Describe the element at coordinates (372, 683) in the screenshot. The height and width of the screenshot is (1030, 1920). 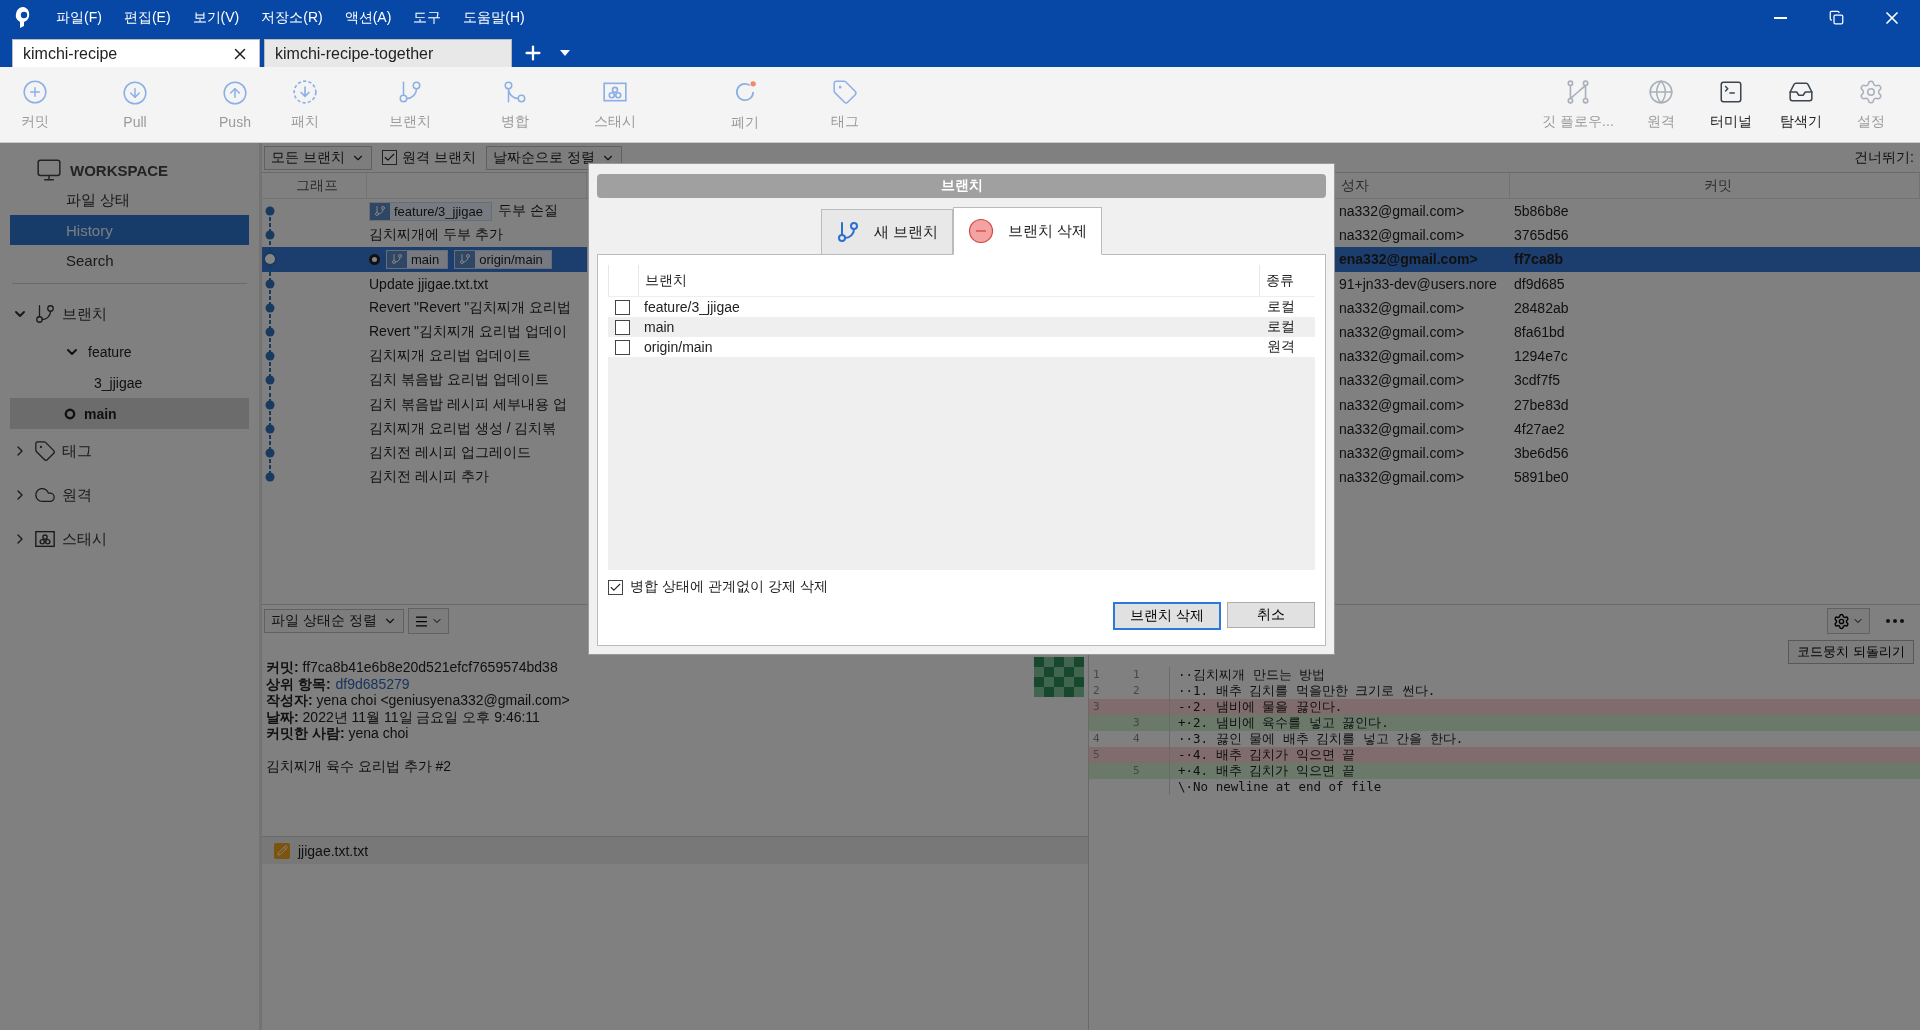
I see `parent-commit-link: df9d685279` at that location.